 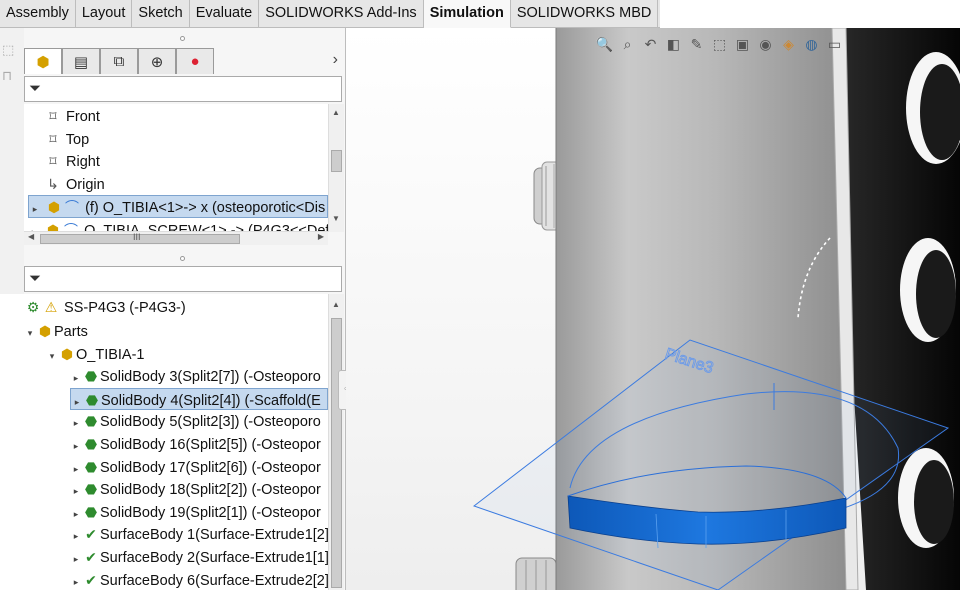 I want to click on scroll-down-icon: ▼, so click(x=336, y=218).